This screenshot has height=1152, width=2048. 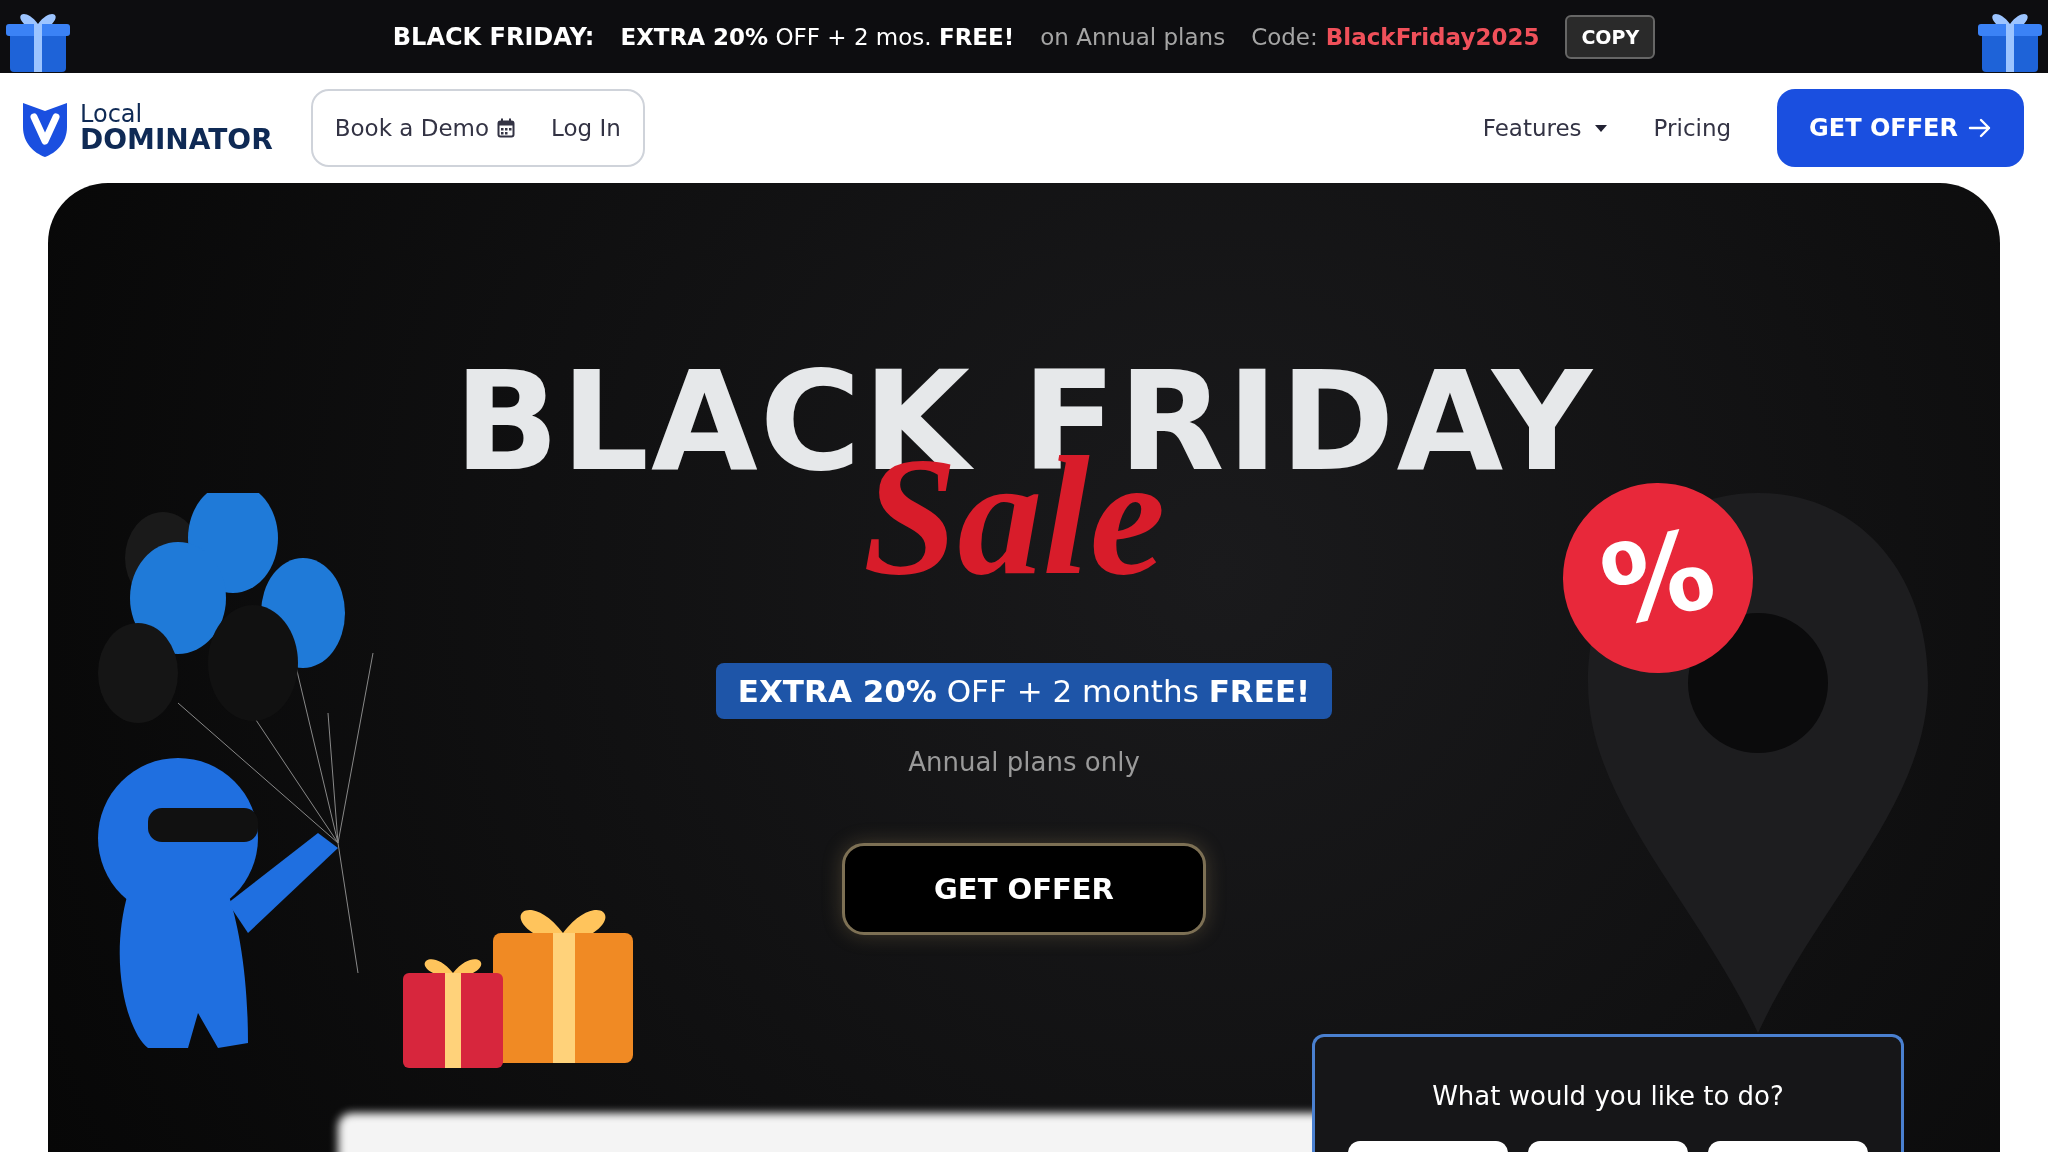 I want to click on logo-wordmark-top: Local, so click(x=112, y=114).